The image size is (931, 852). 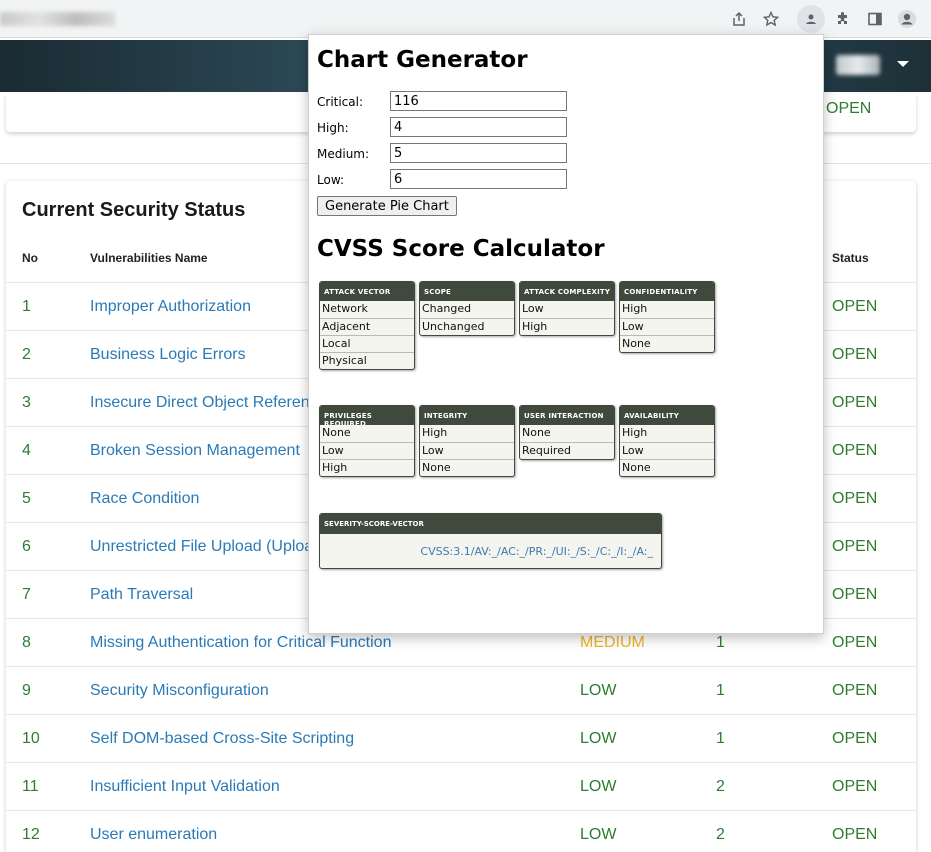 What do you see at coordinates (26, 594) in the screenshot?
I see `row-number: 7` at bounding box center [26, 594].